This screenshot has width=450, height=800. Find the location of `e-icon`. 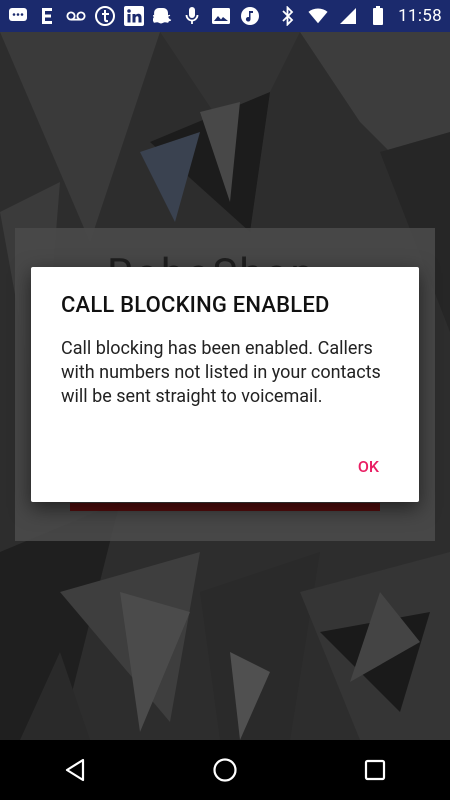

e-icon is located at coordinates (47, 16).